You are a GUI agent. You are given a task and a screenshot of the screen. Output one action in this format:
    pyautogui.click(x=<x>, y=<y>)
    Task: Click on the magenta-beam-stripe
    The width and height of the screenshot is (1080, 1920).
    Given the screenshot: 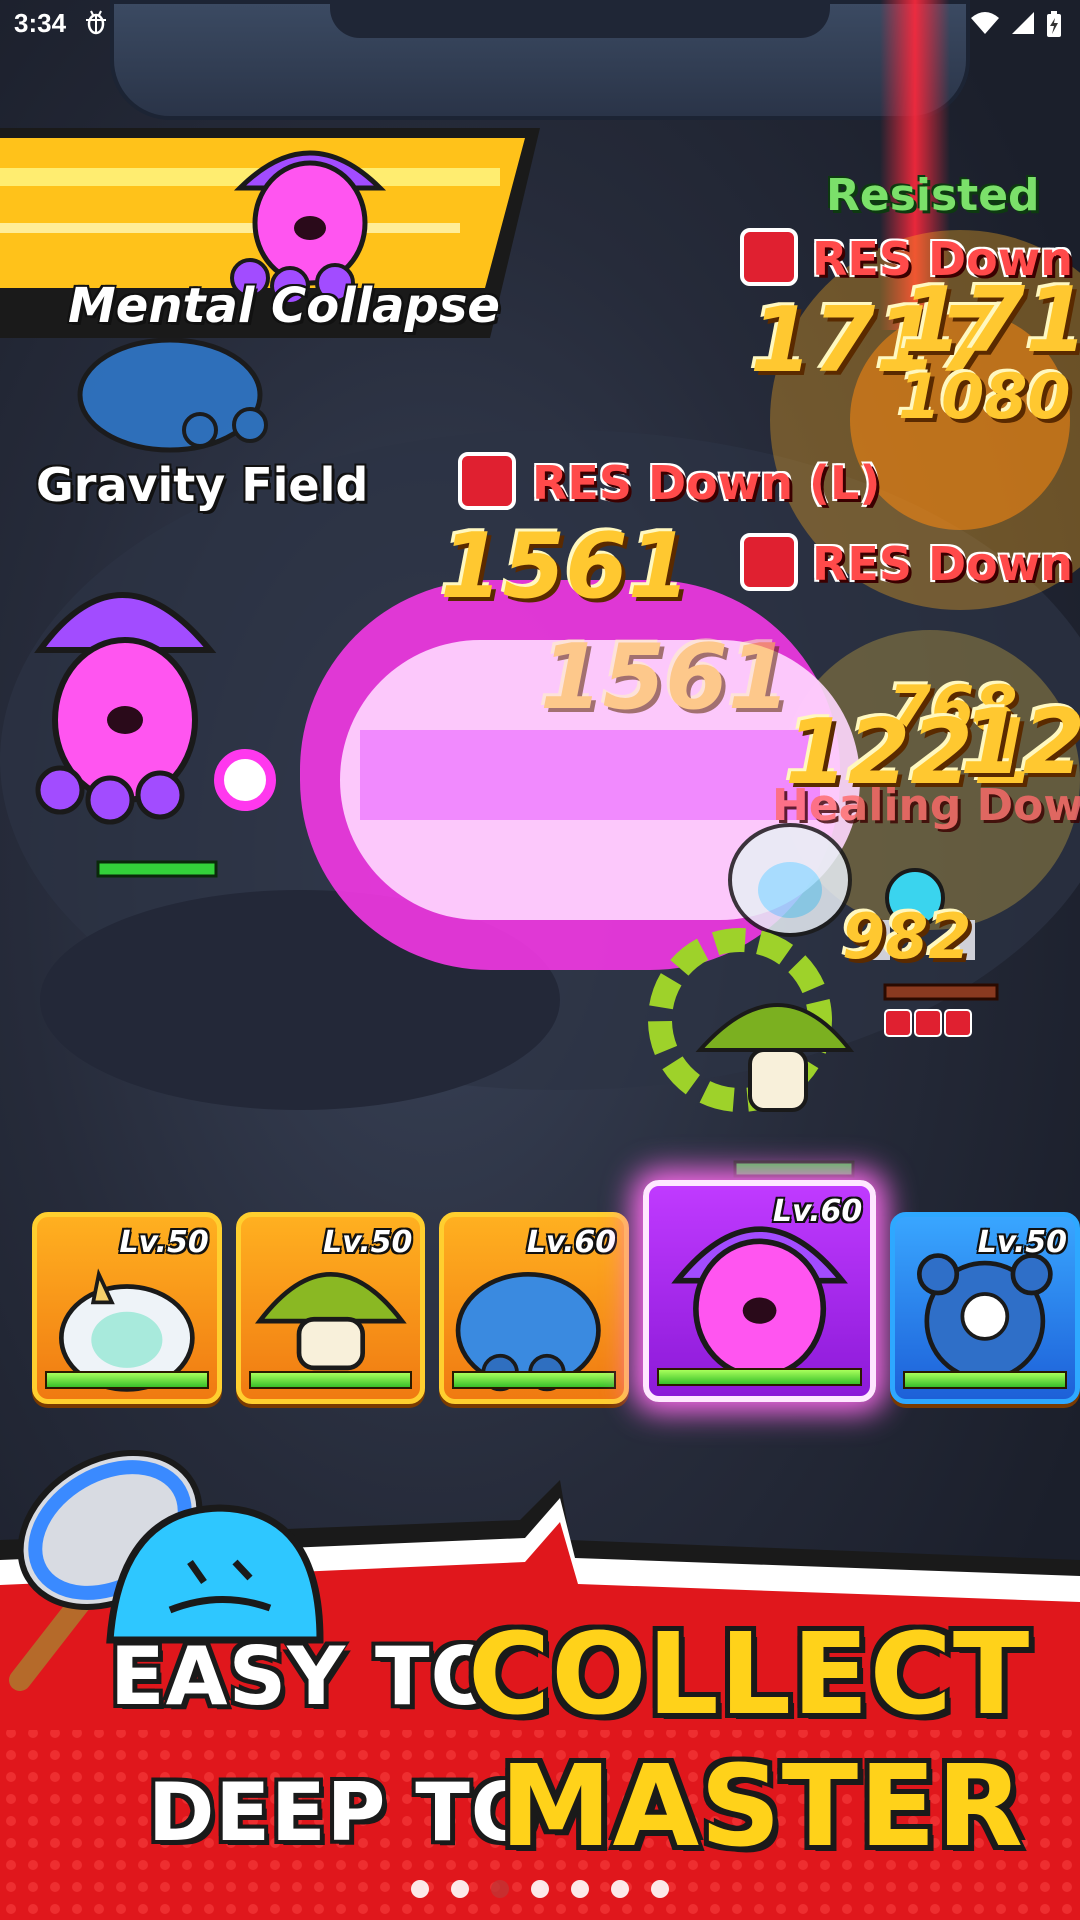 What is the action you would take?
    pyautogui.click(x=590, y=775)
    